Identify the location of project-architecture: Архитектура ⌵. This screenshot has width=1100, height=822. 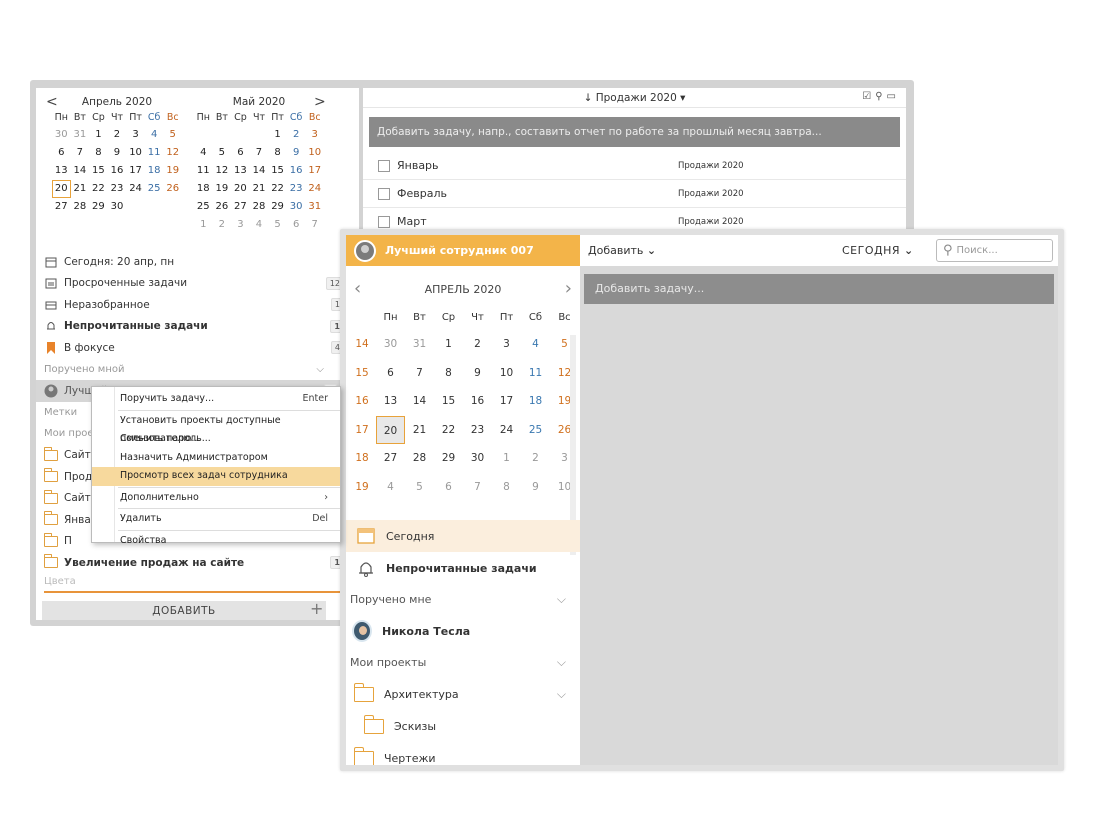
(463, 694).